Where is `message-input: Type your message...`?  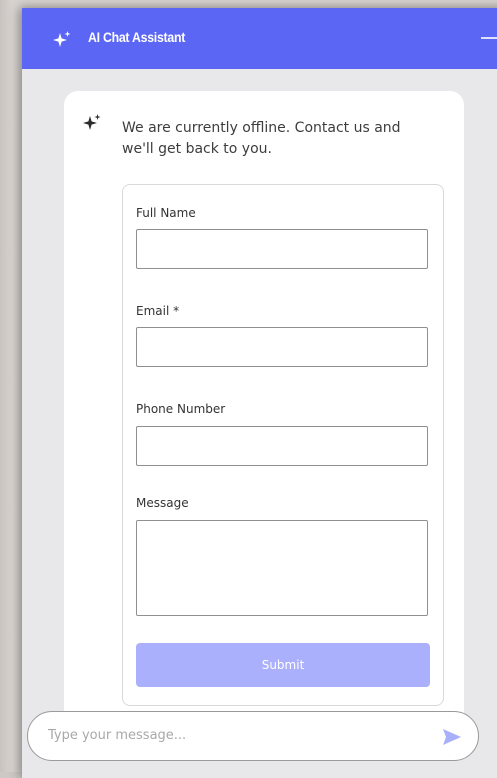
message-input: Type your message... is located at coordinates (117, 735).